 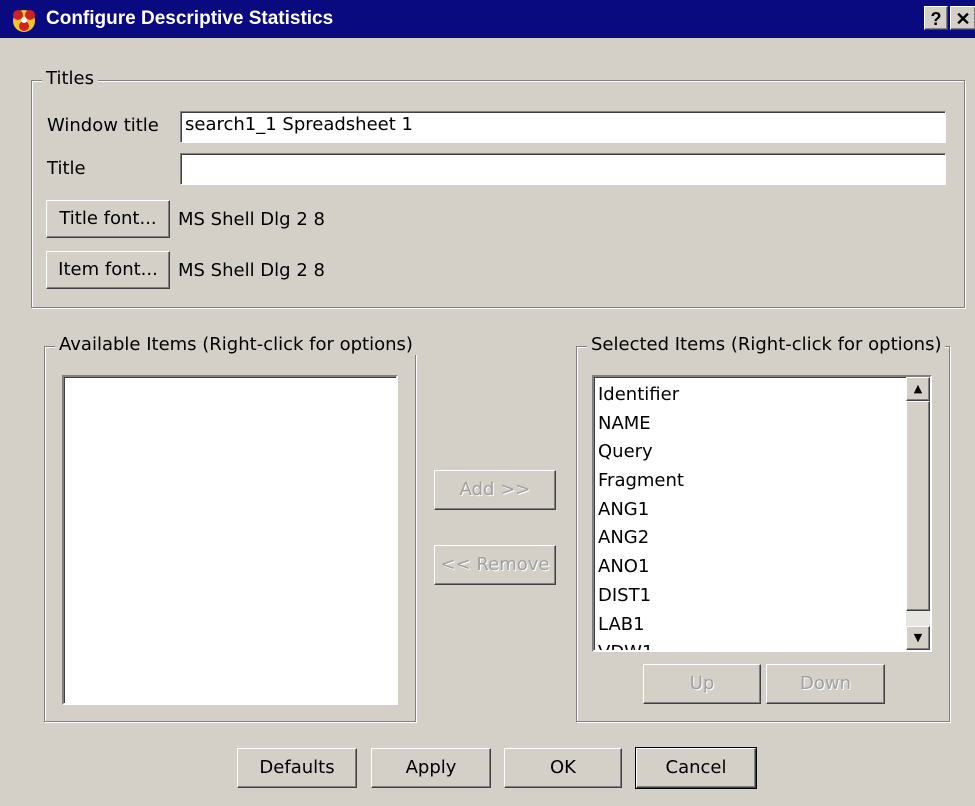 What do you see at coordinates (431, 768) in the screenshot?
I see `apply-button: Apply` at bounding box center [431, 768].